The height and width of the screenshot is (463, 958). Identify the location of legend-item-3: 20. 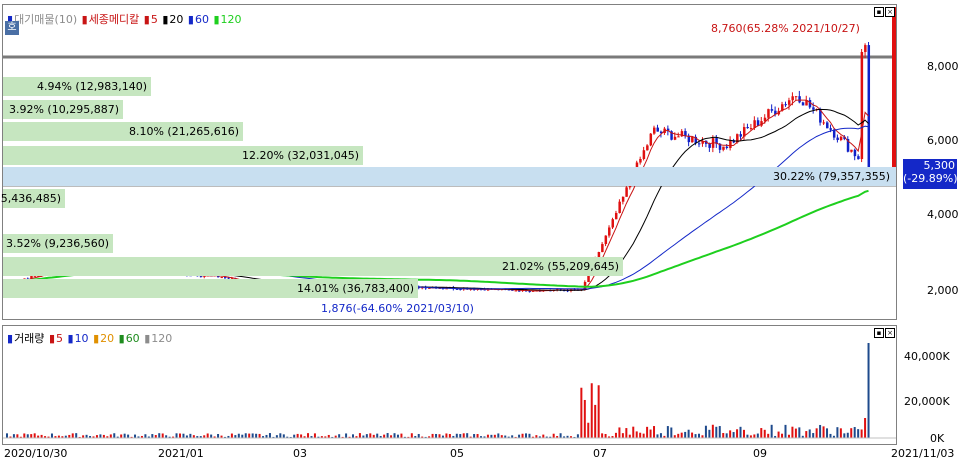
(176, 19).